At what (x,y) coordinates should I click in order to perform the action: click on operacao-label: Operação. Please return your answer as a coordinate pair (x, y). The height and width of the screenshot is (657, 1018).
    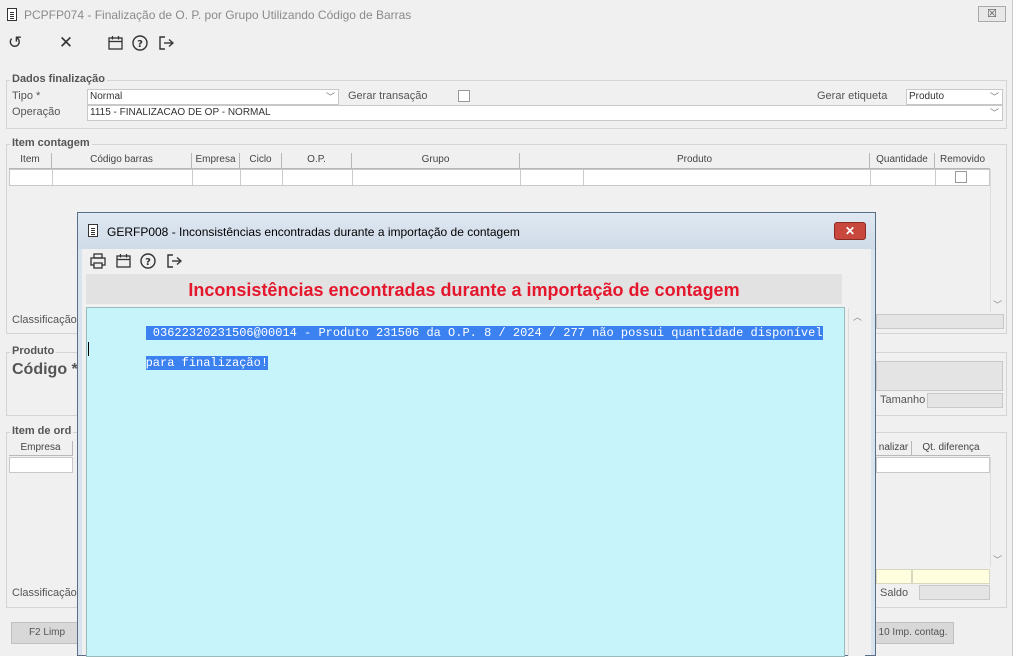
    Looking at the image, I should click on (36, 112).